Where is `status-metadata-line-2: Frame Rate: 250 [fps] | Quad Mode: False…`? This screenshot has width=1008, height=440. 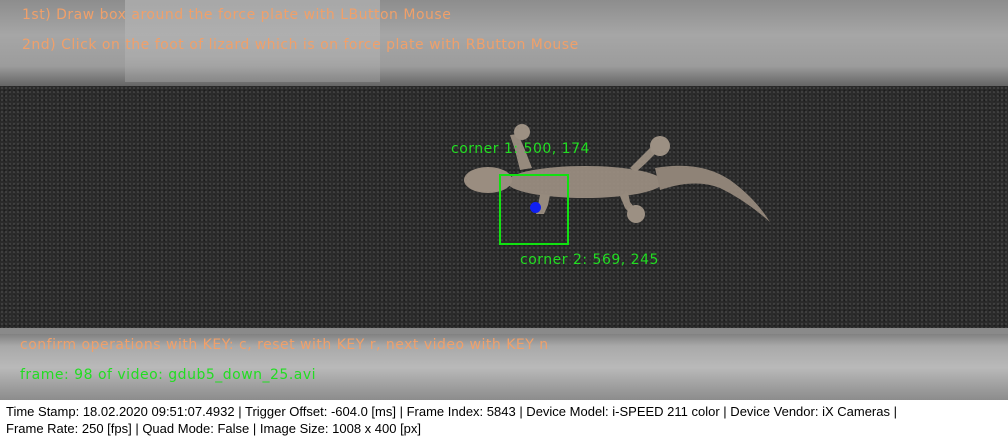
status-metadata-line-2: Frame Rate: 250 [fps] | Quad Mode: False… is located at coordinates (214, 428).